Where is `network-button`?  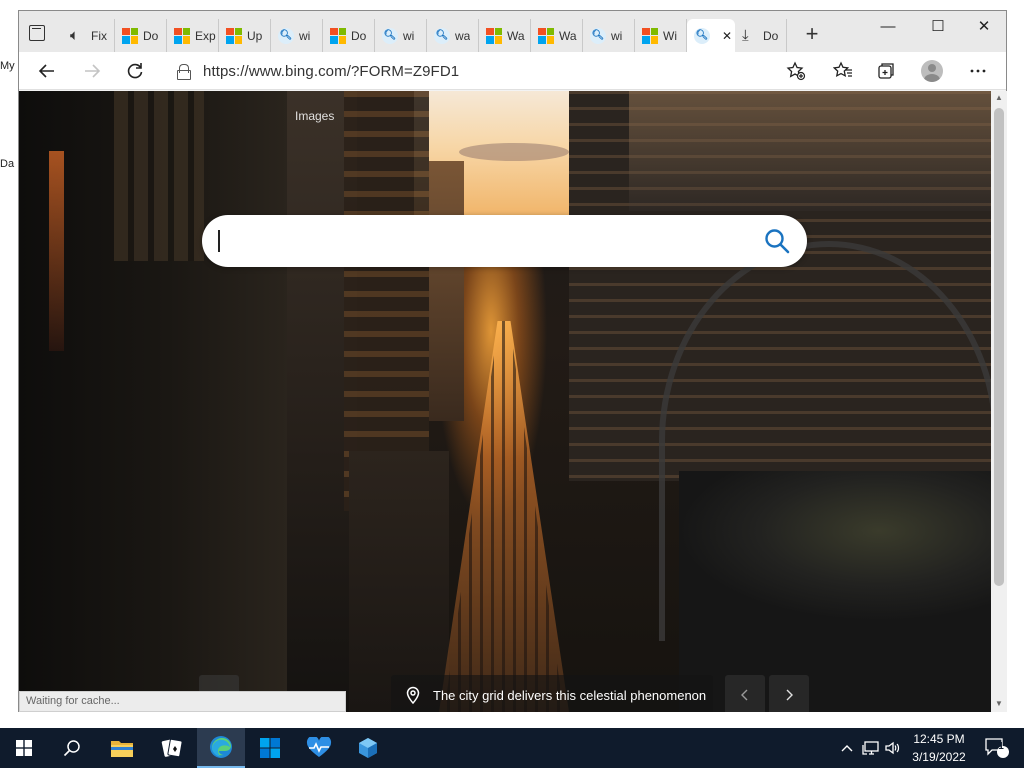
network-button is located at coordinates (871, 748).